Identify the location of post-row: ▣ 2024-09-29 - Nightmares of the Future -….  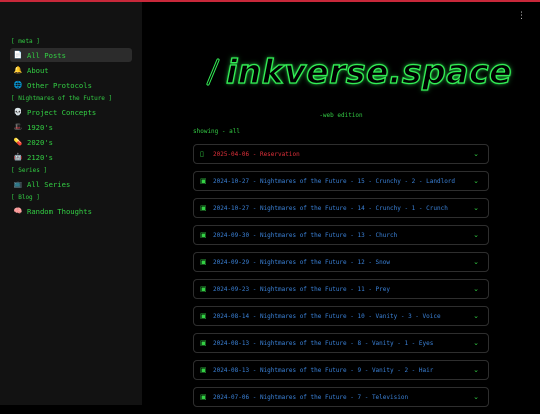
(341, 262).